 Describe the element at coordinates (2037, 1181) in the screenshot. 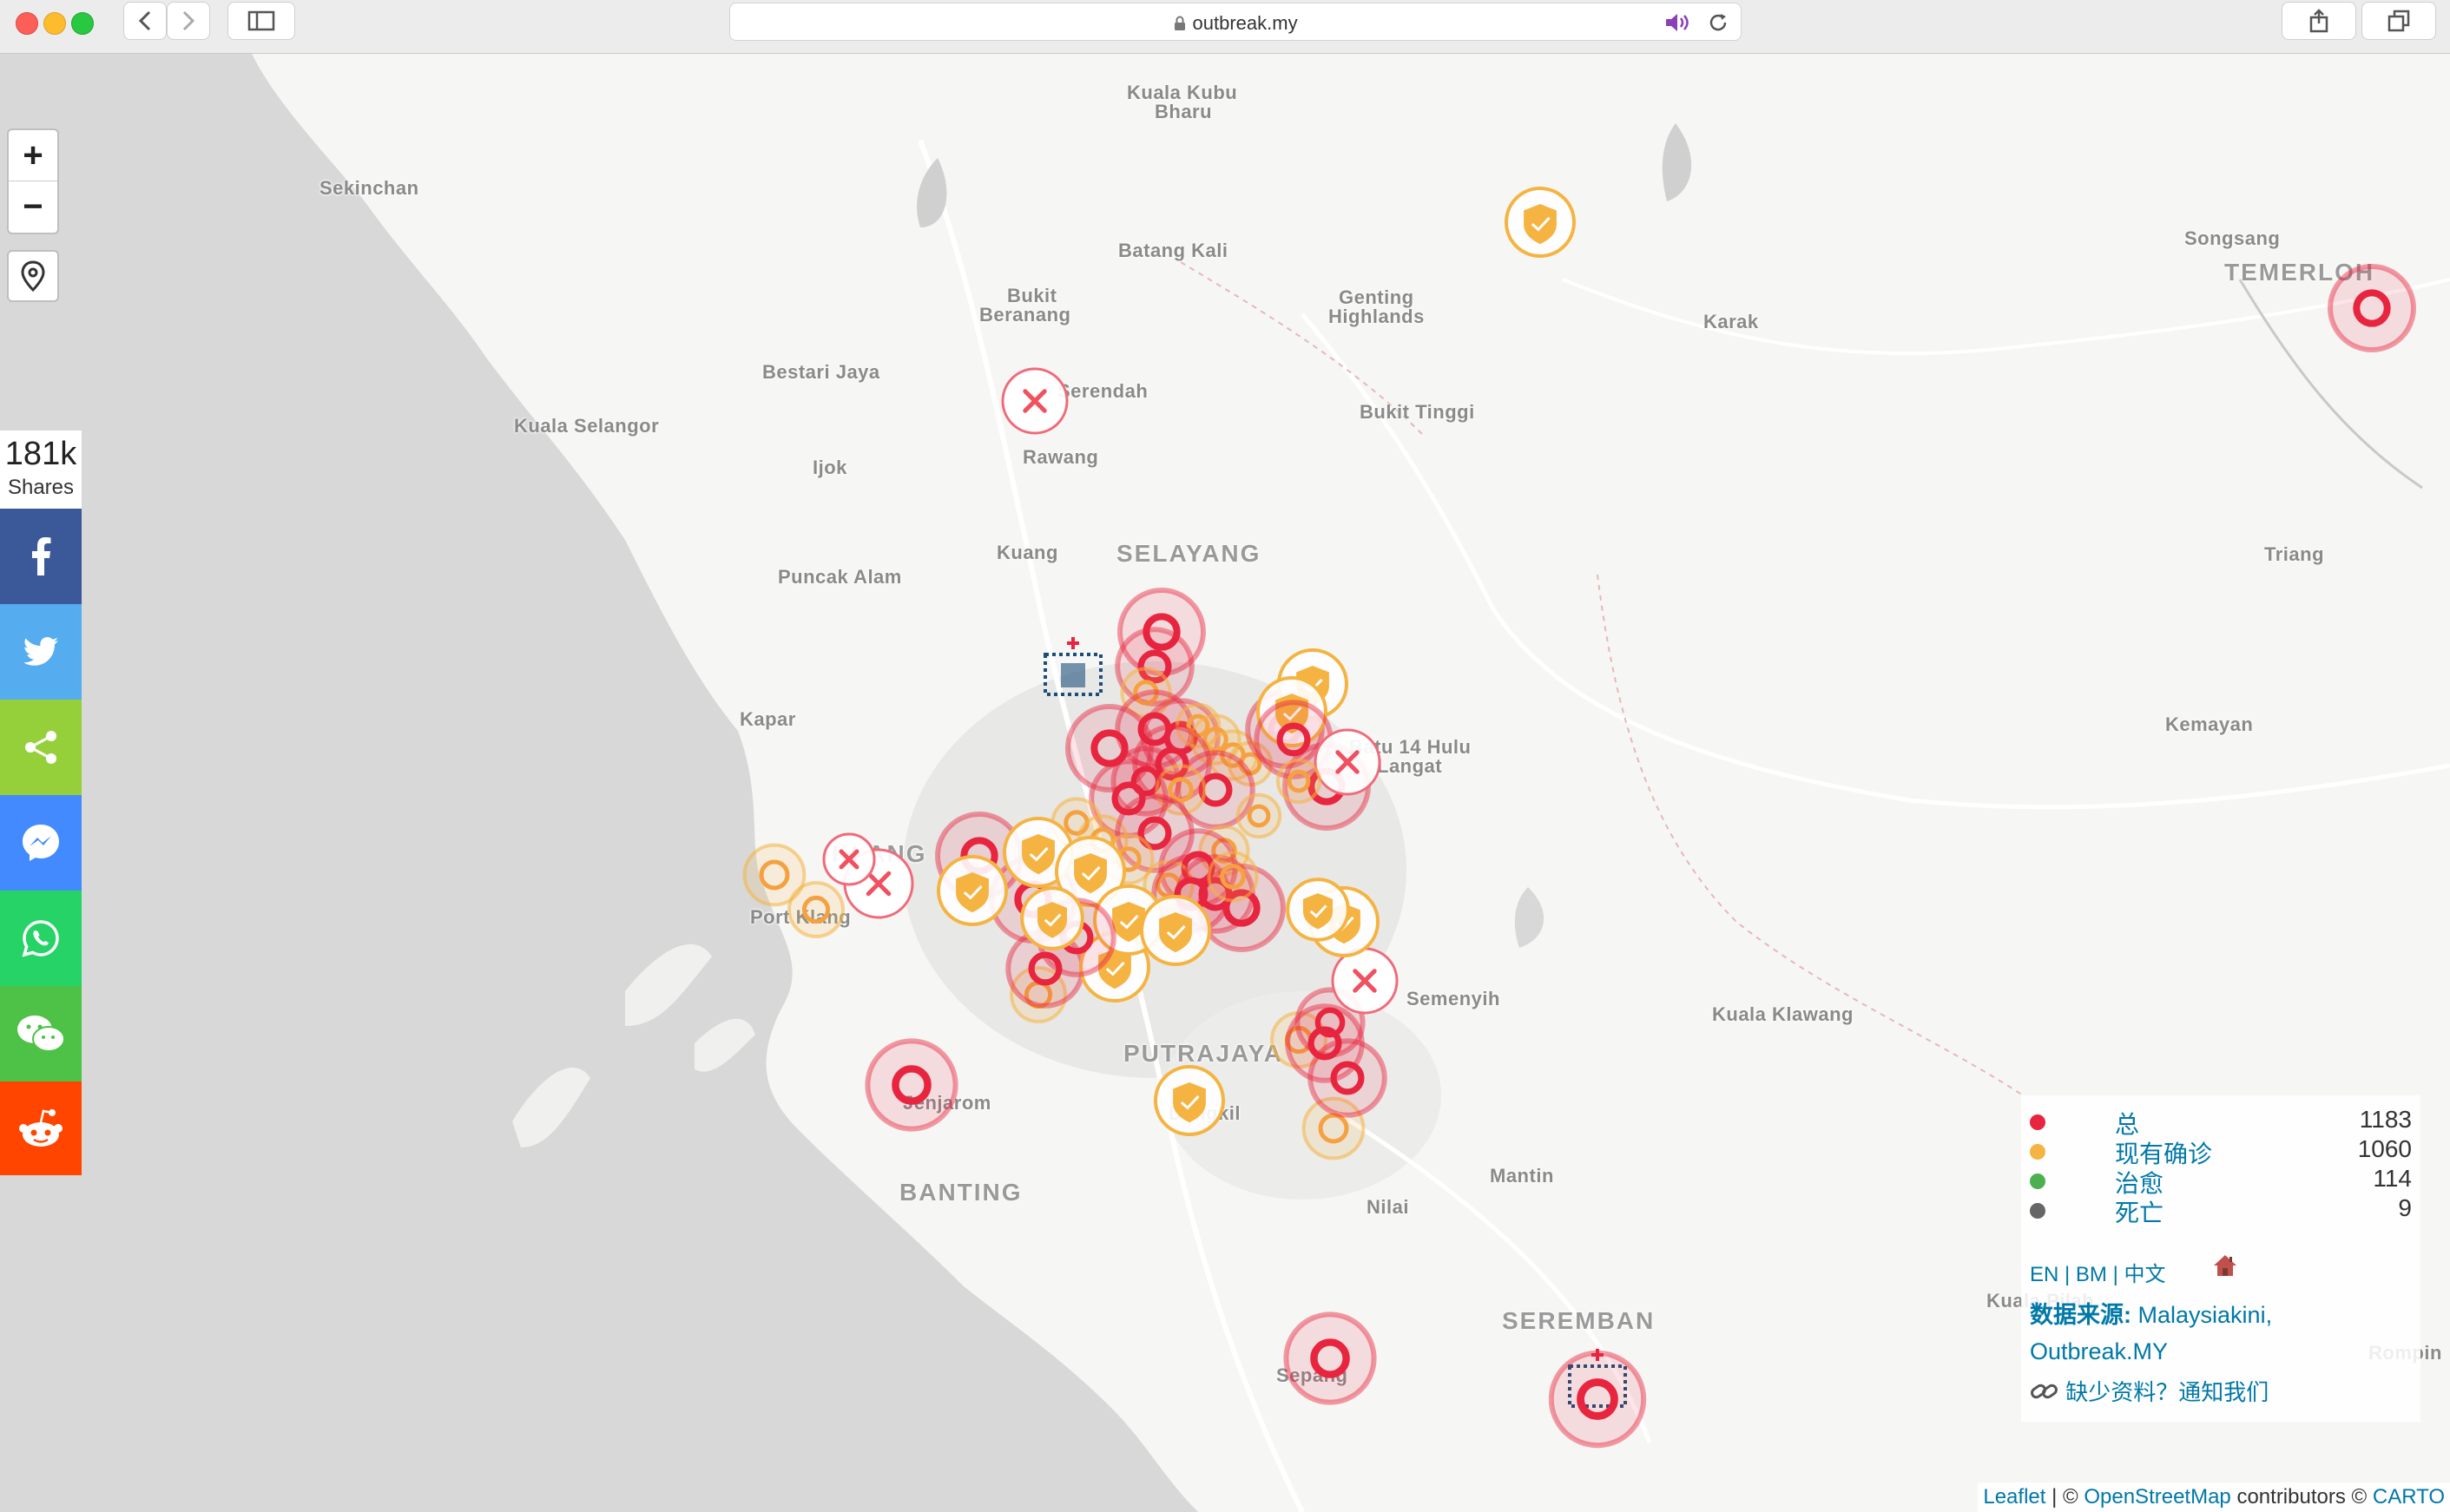

I see `legend-dot-recovered` at that location.